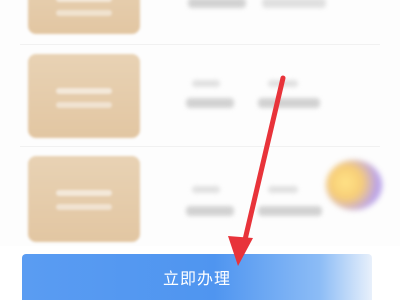 This screenshot has height=300, width=400. Describe the element at coordinates (197, 277) in the screenshot. I see `apply-now-button: 立即办理` at that location.